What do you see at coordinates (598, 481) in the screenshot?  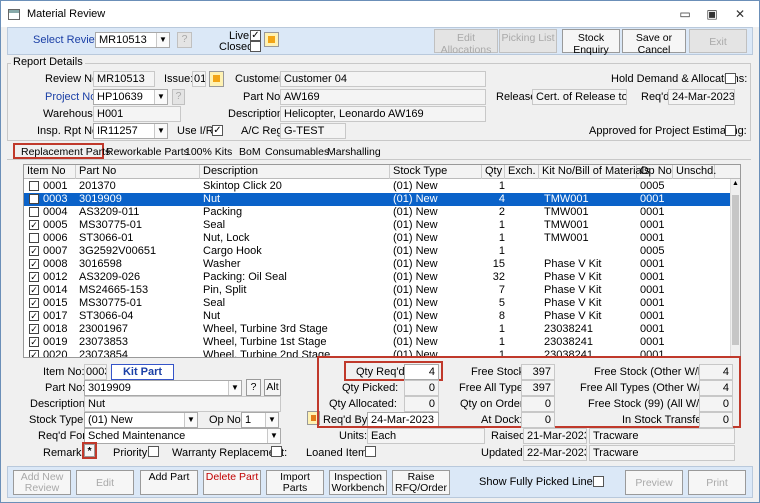 I see `show-fully-picked-checkbox` at bounding box center [598, 481].